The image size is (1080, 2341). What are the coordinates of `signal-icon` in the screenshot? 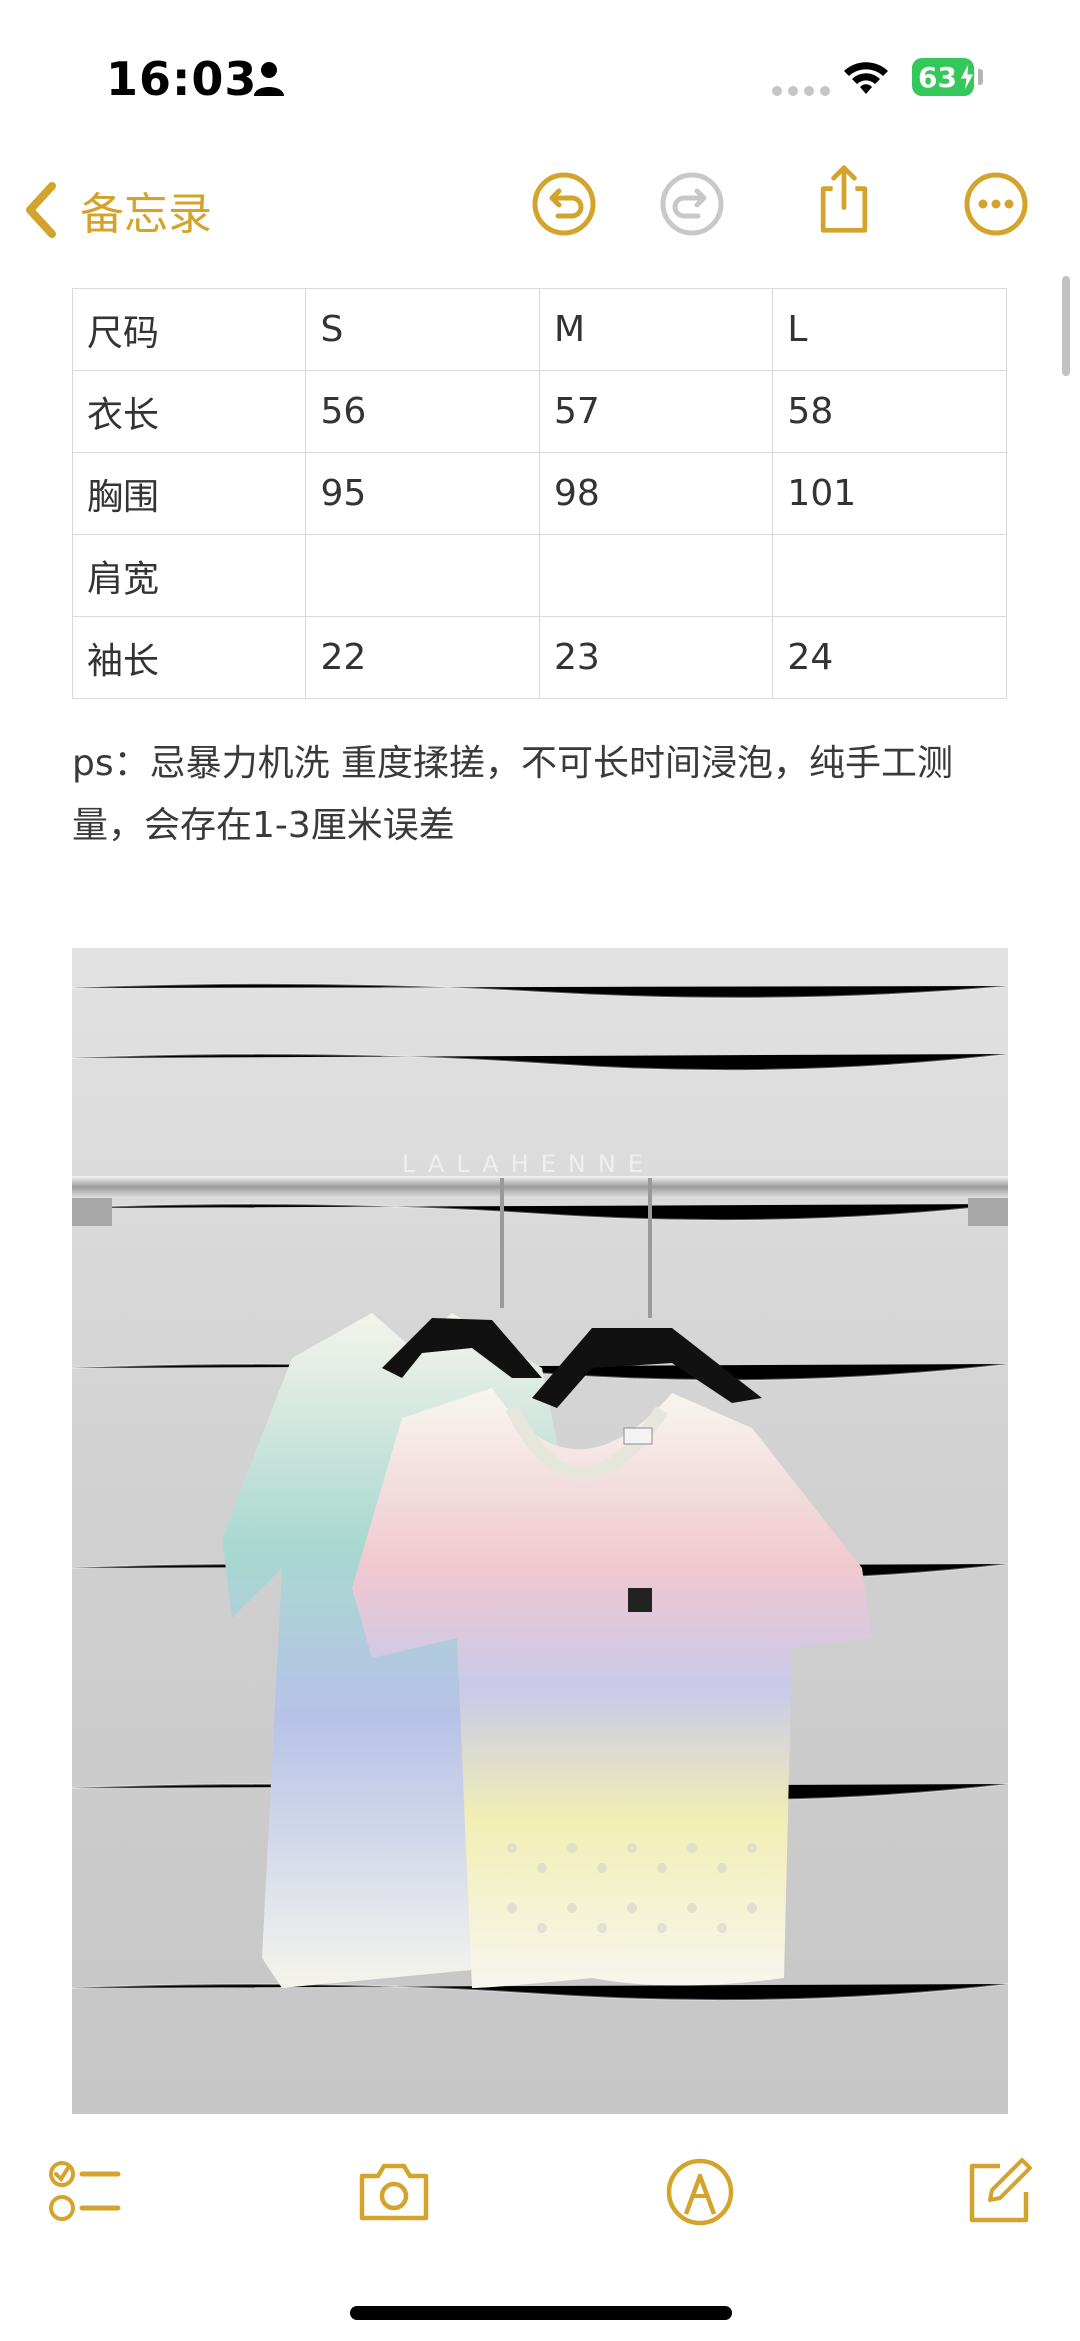 It's located at (801, 91).